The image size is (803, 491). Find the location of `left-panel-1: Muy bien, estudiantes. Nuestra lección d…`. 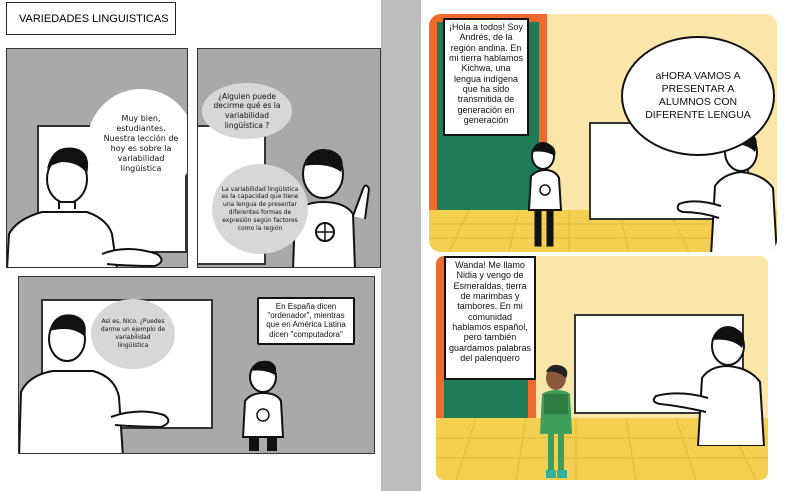

left-panel-1: Muy bien, estudiantes. Nuestra lección d… is located at coordinates (97, 158).